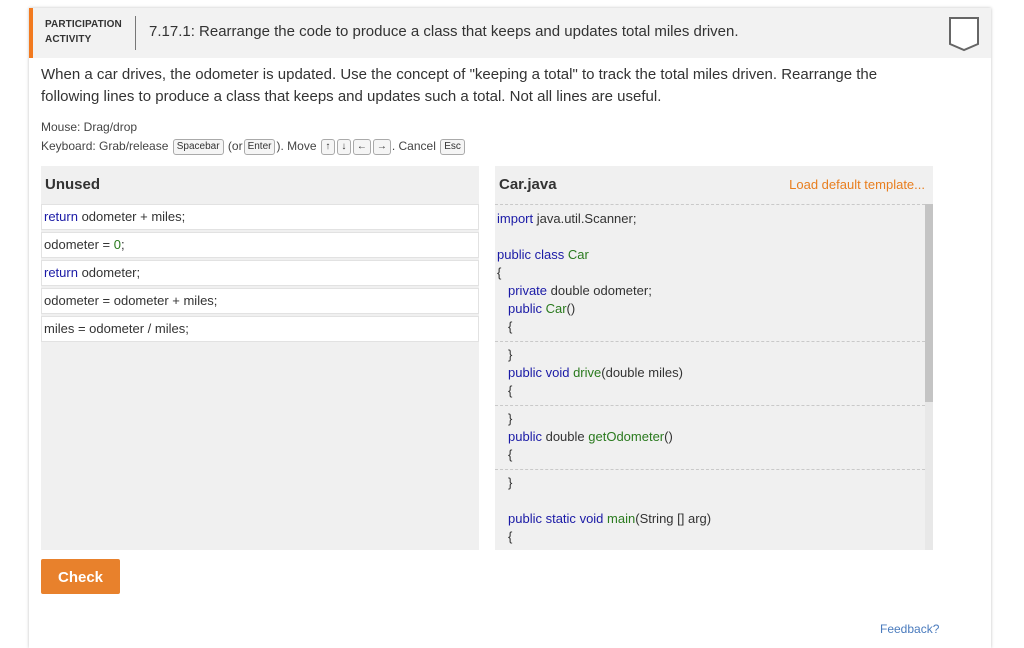  I want to click on code-line-constructor: public Car(), so click(541, 308).